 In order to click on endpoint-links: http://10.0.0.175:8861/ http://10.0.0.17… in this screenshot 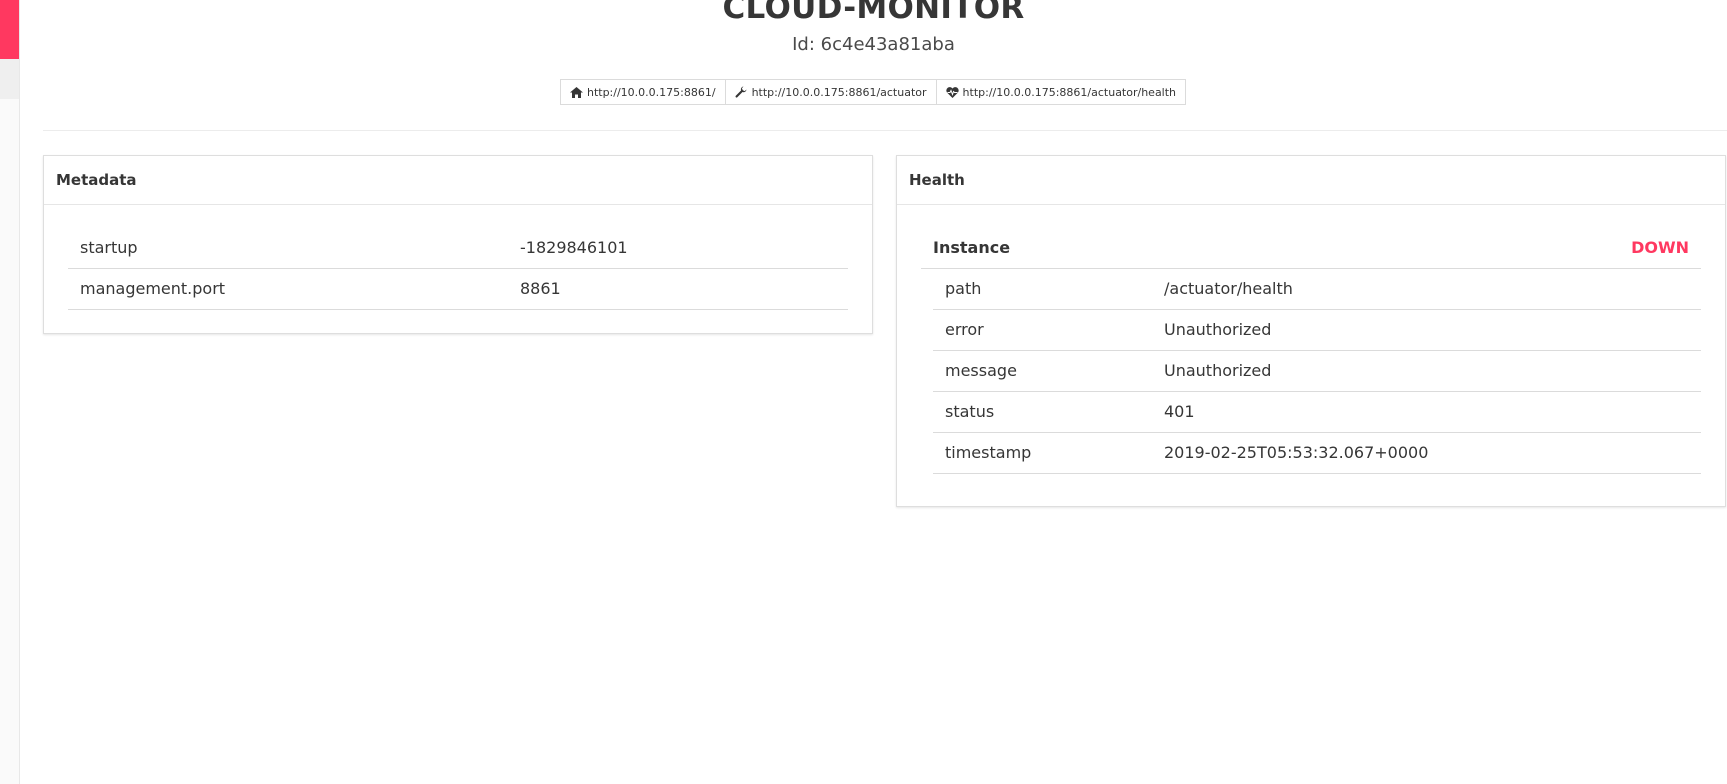, I will do `click(873, 92)`.